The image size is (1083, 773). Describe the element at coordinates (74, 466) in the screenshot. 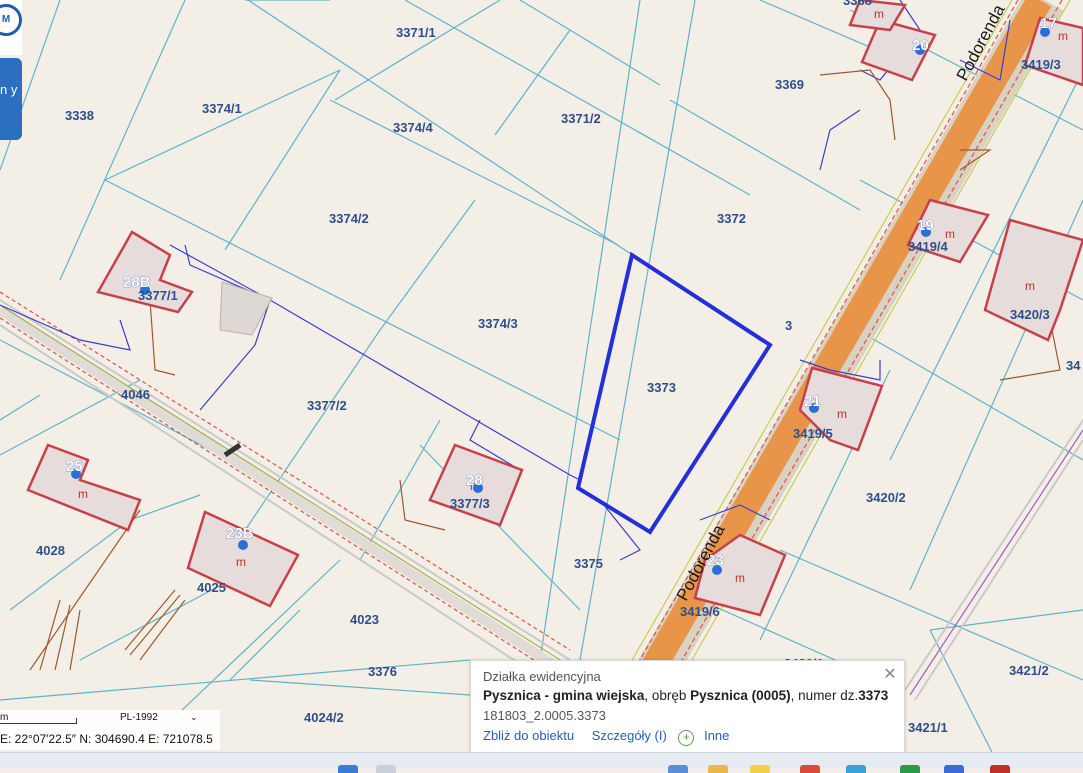

I see `svg-text: 25` at that location.